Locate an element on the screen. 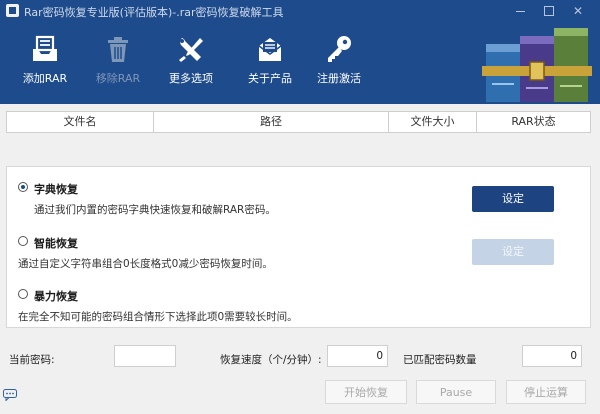 This screenshot has width=600, height=414. more-options-button: 更多选项 is located at coordinates (191, 64).